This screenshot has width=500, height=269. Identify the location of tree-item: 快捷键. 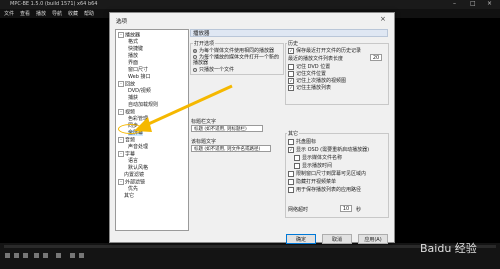
(135, 49).